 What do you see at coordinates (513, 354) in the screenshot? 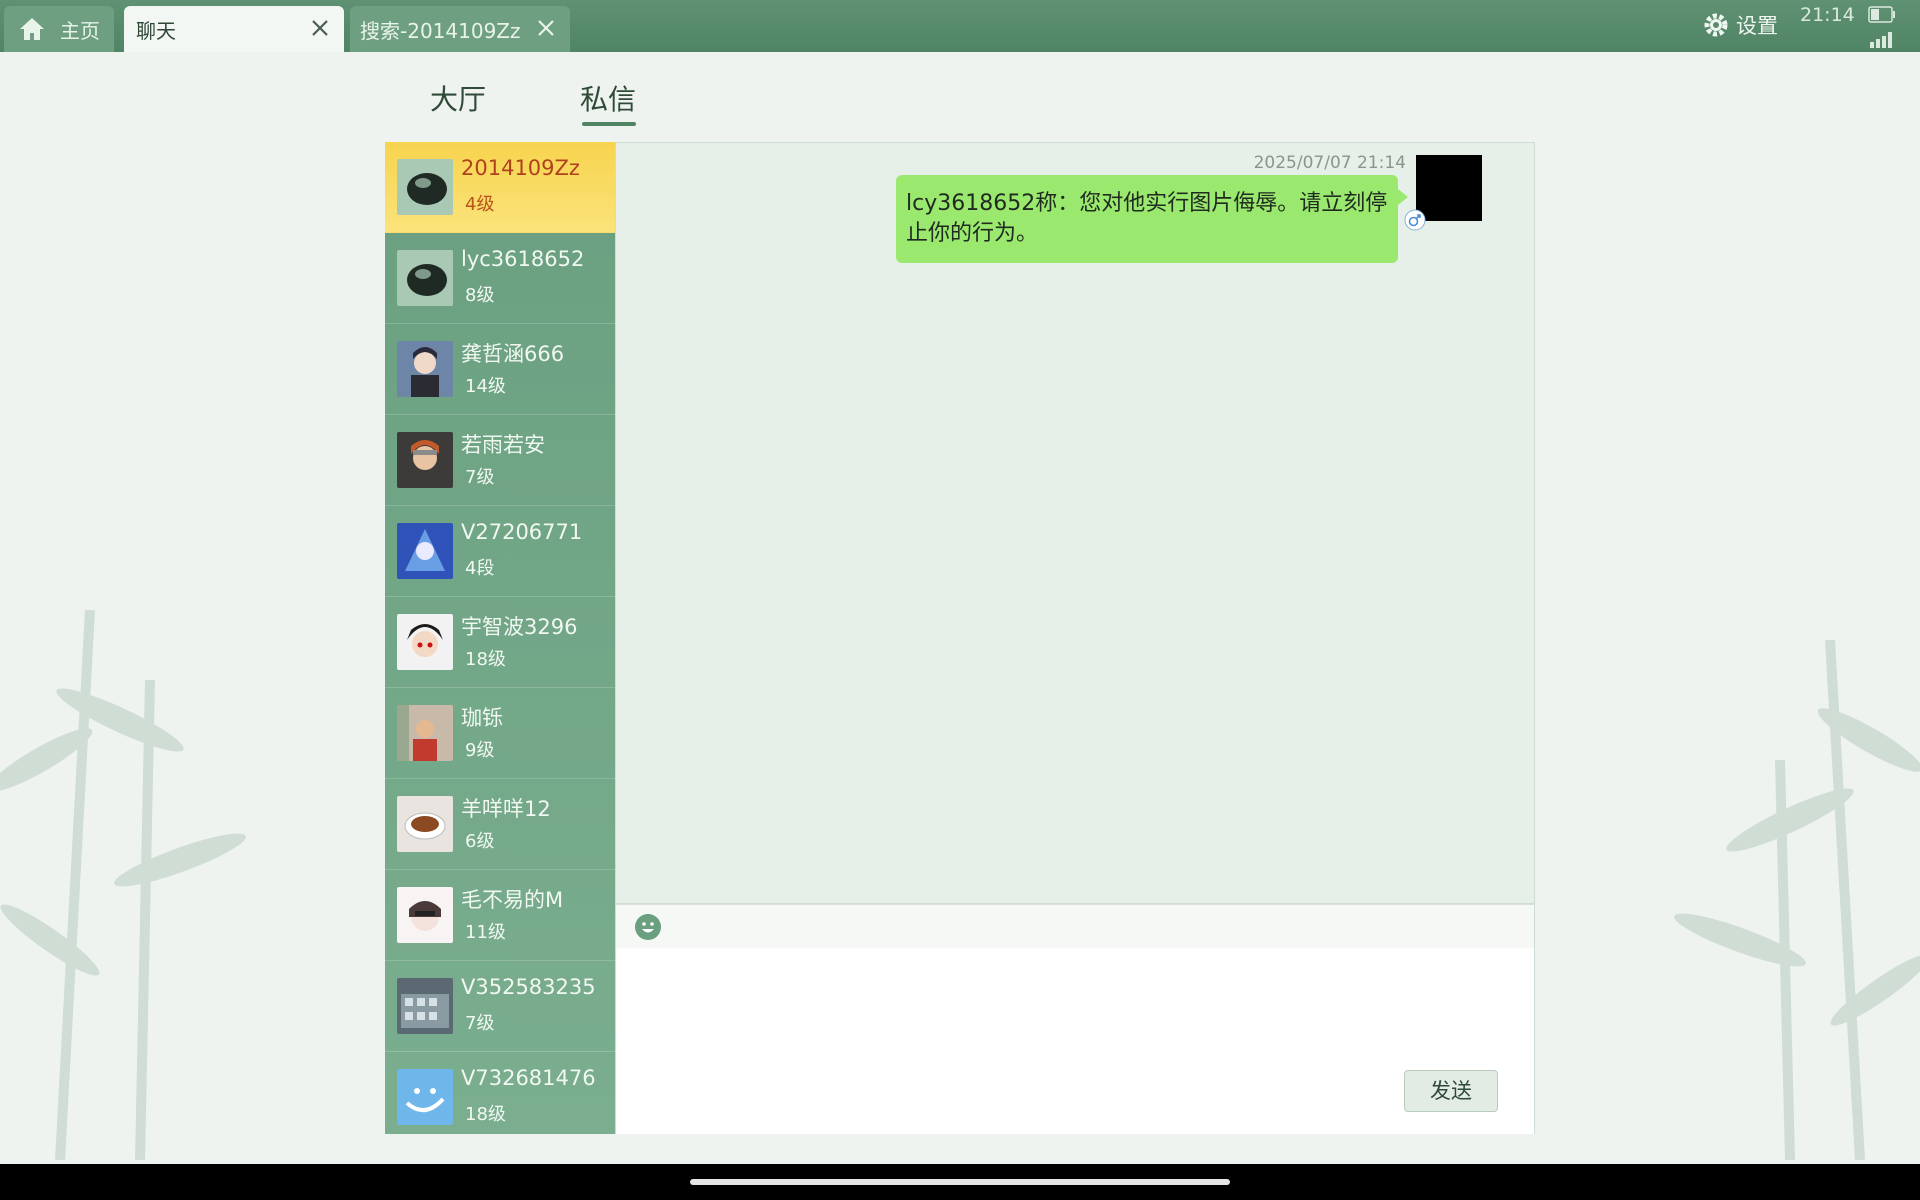
I see `contact-name: 龚哲涵666` at bounding box center [513, 354].